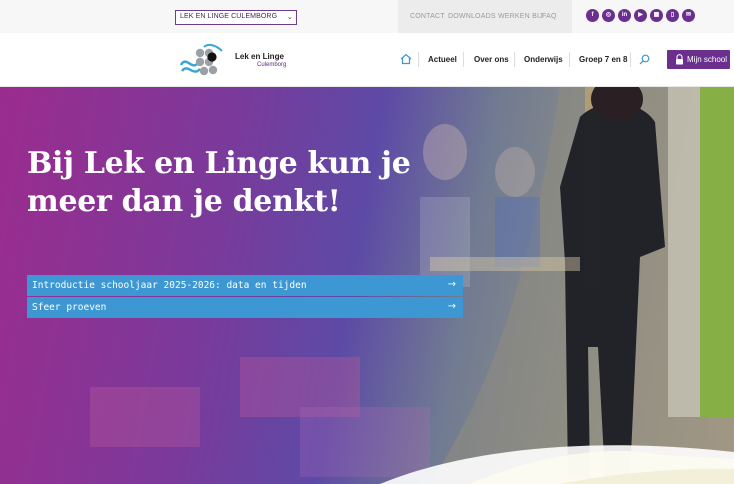  I want to click on utility-links: CONTACT DOWNLOADS WERKEN BIJ FAQ, so click(485, 16).